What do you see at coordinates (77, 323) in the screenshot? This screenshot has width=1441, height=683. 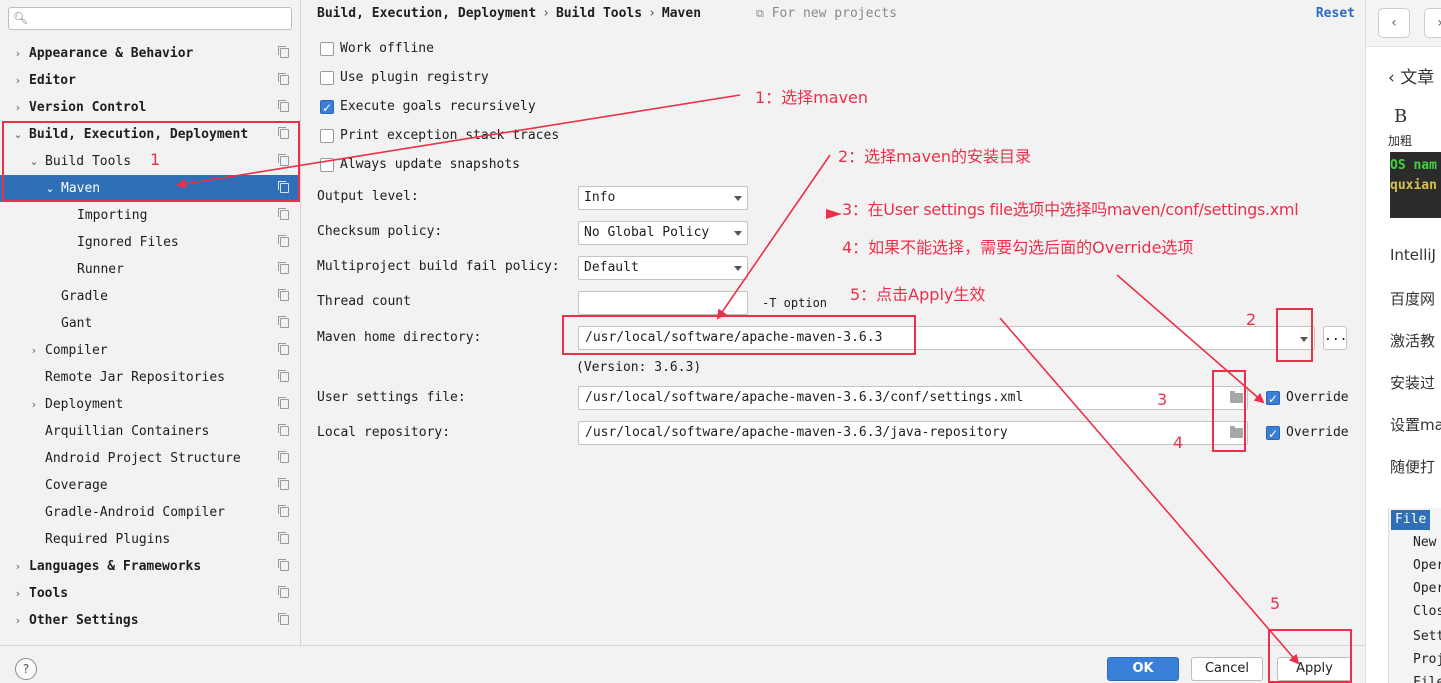 I see `tree-item-label: Gant` at bounding box center [77, 323].